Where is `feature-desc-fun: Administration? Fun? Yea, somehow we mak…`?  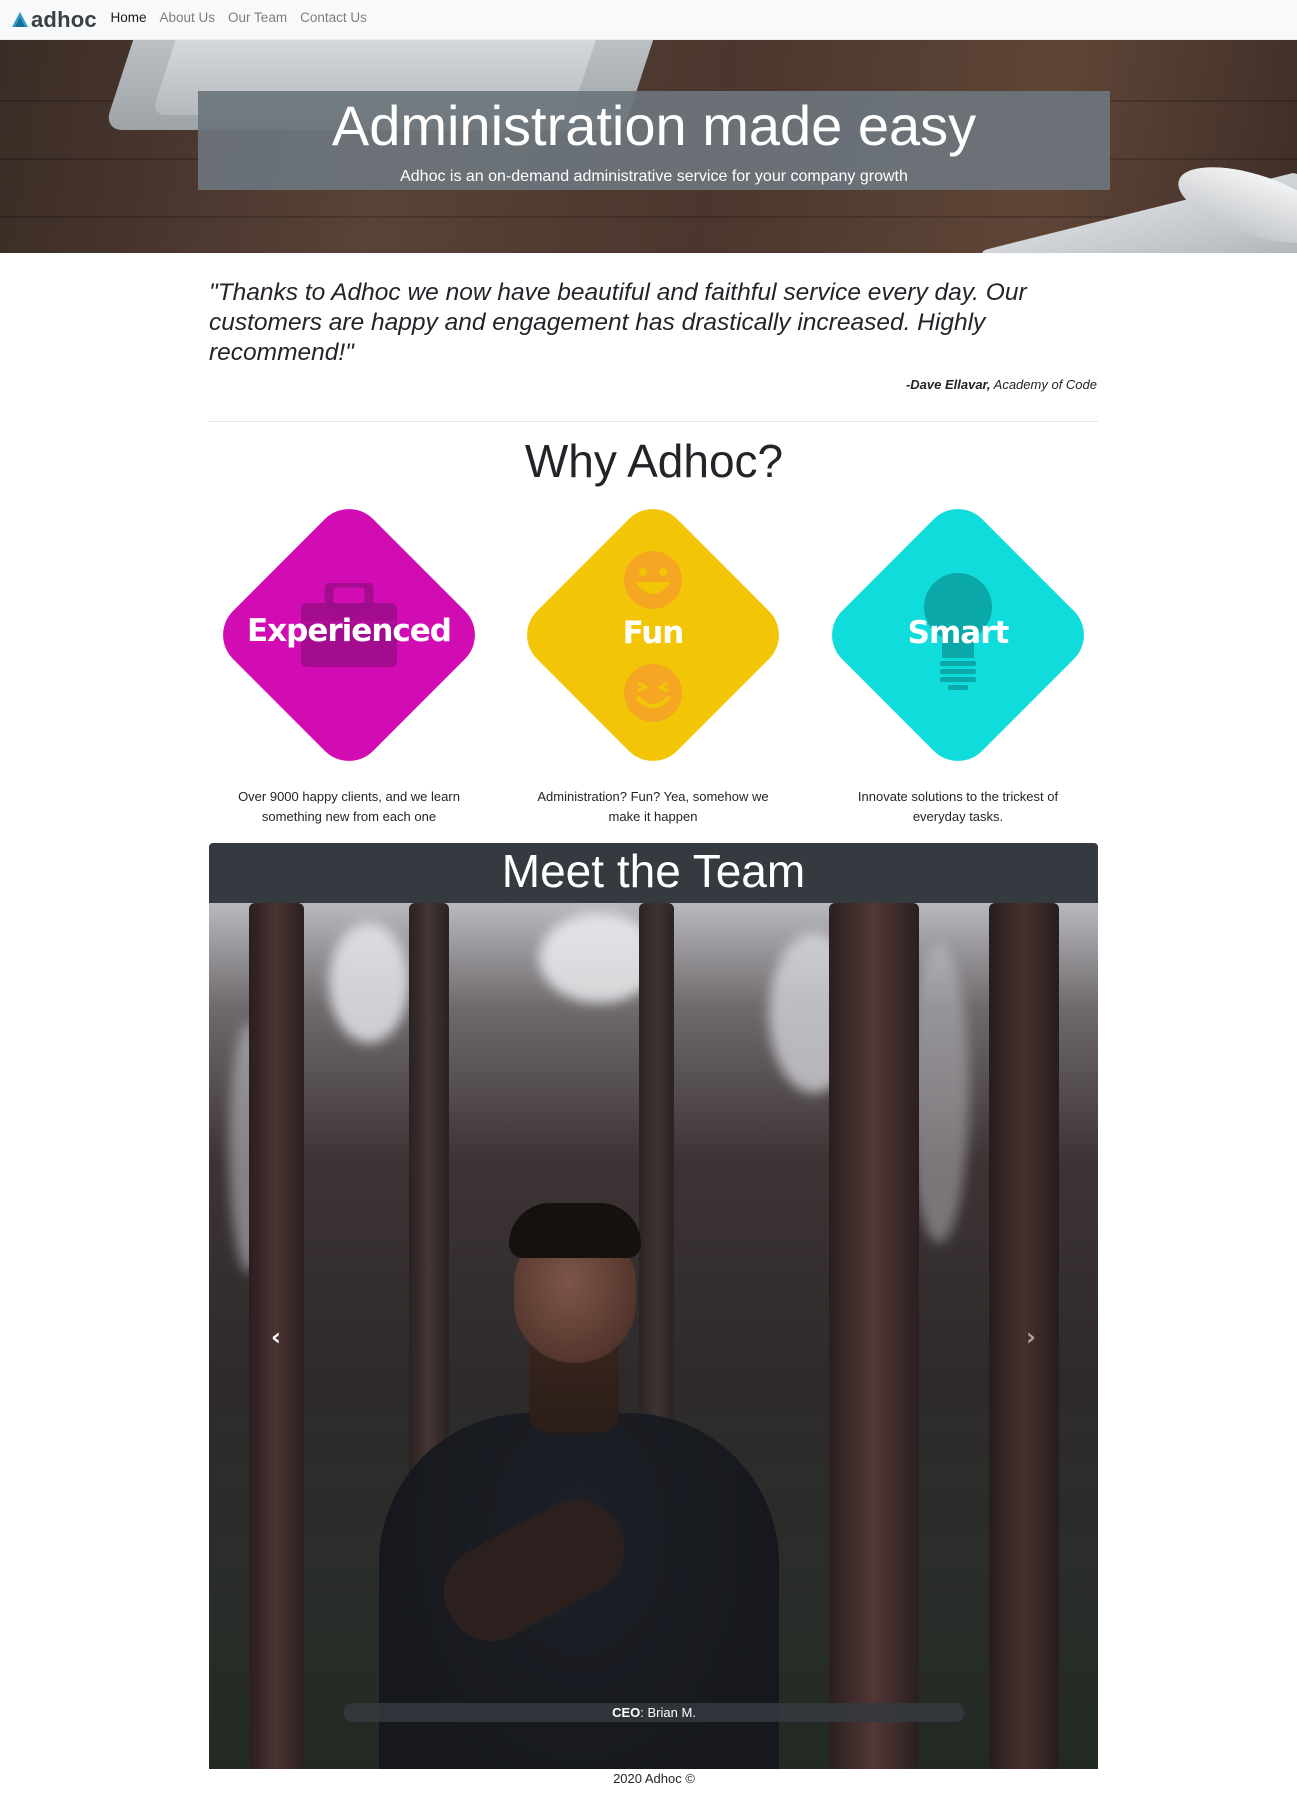
feature-desc-fun: Administration? Fun? Yea, somehow we mak… is located at coordinates (653, 806).